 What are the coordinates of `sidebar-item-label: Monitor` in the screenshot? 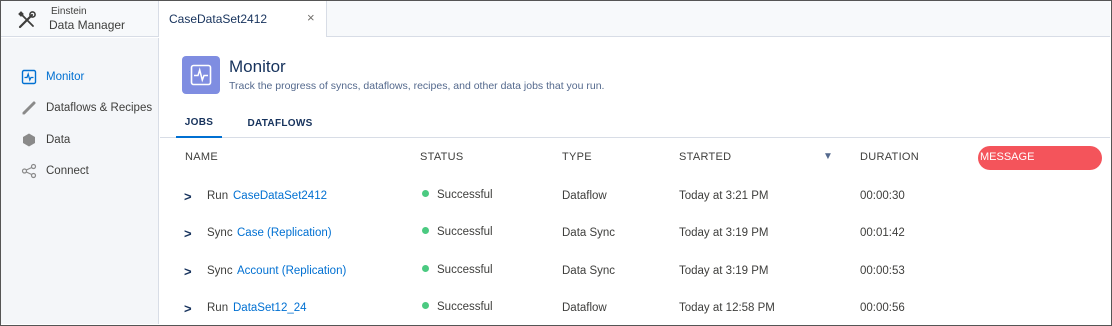 It's located at (65, 77).